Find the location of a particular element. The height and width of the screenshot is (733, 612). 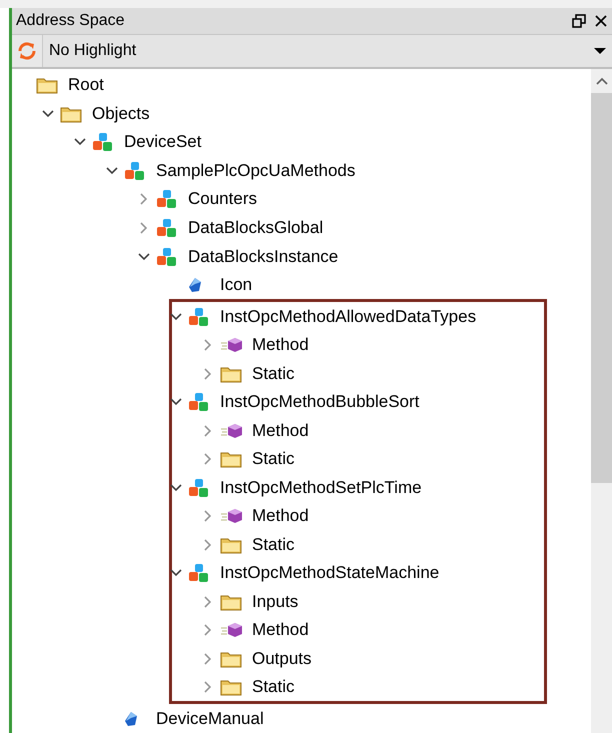

scrollbar is located at coordinates (601, 400).